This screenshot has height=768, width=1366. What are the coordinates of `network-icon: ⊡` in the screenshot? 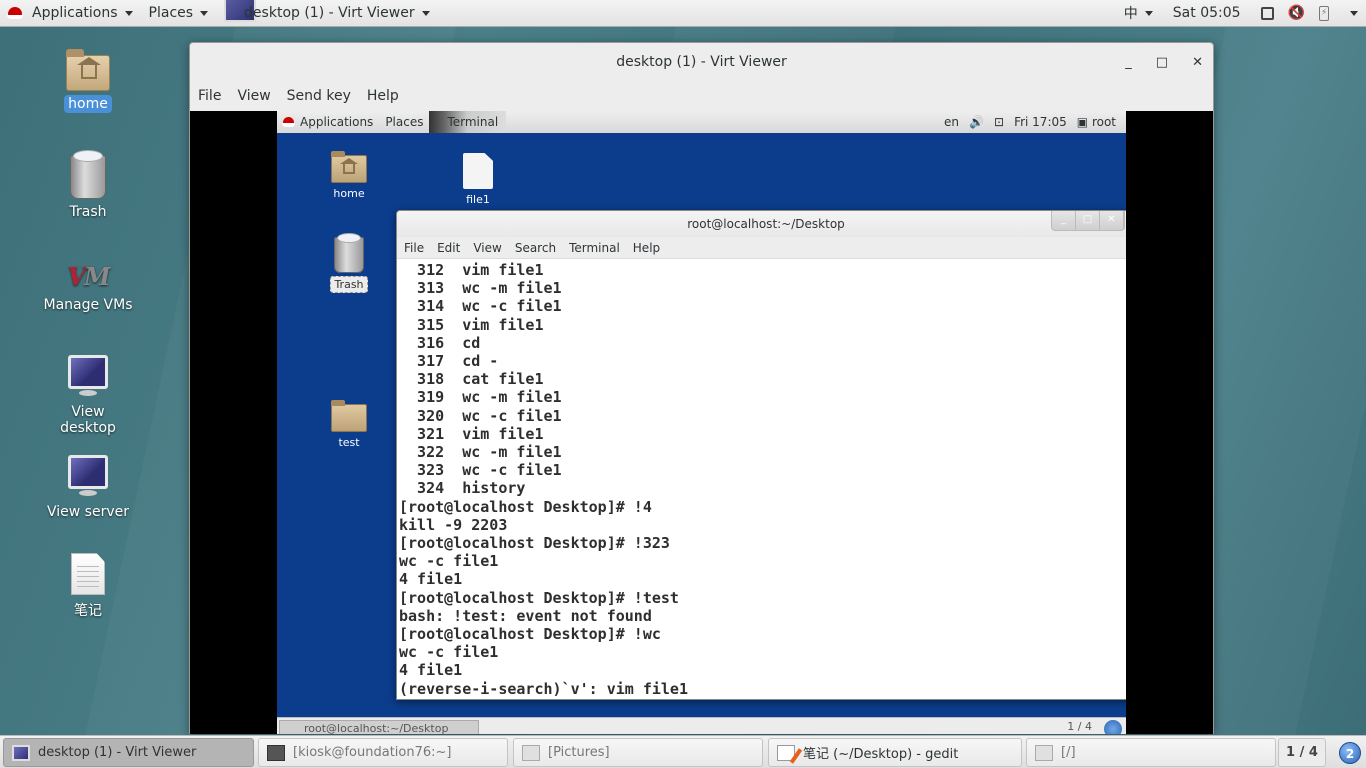 It's located at (999, 122).